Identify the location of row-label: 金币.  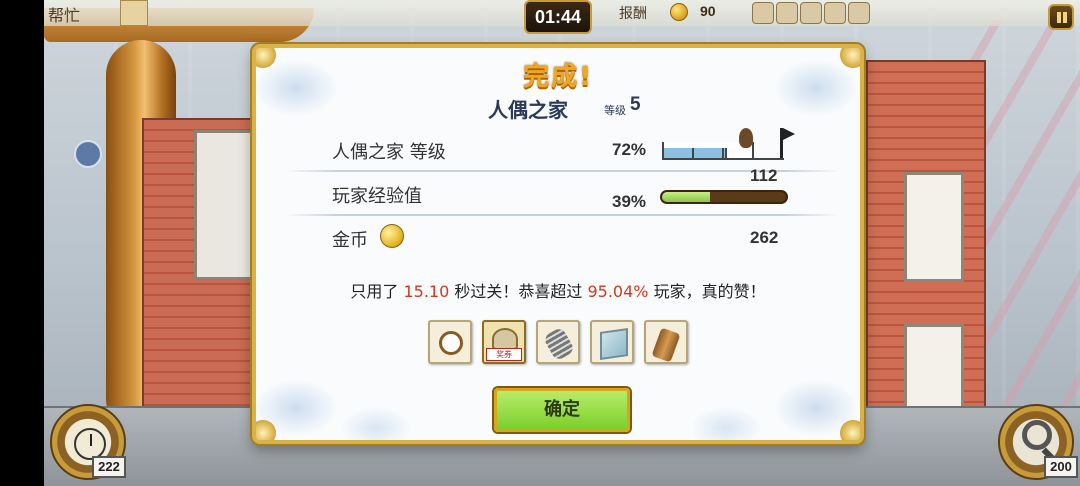
(350, 240).